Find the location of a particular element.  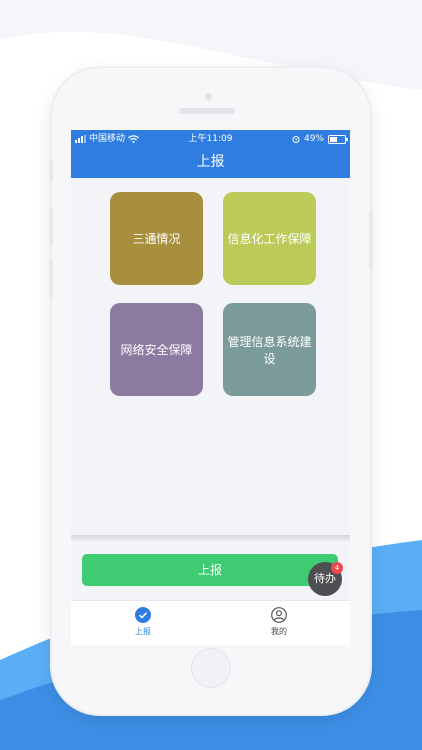

user-icon is located at coordinates (279, 615).